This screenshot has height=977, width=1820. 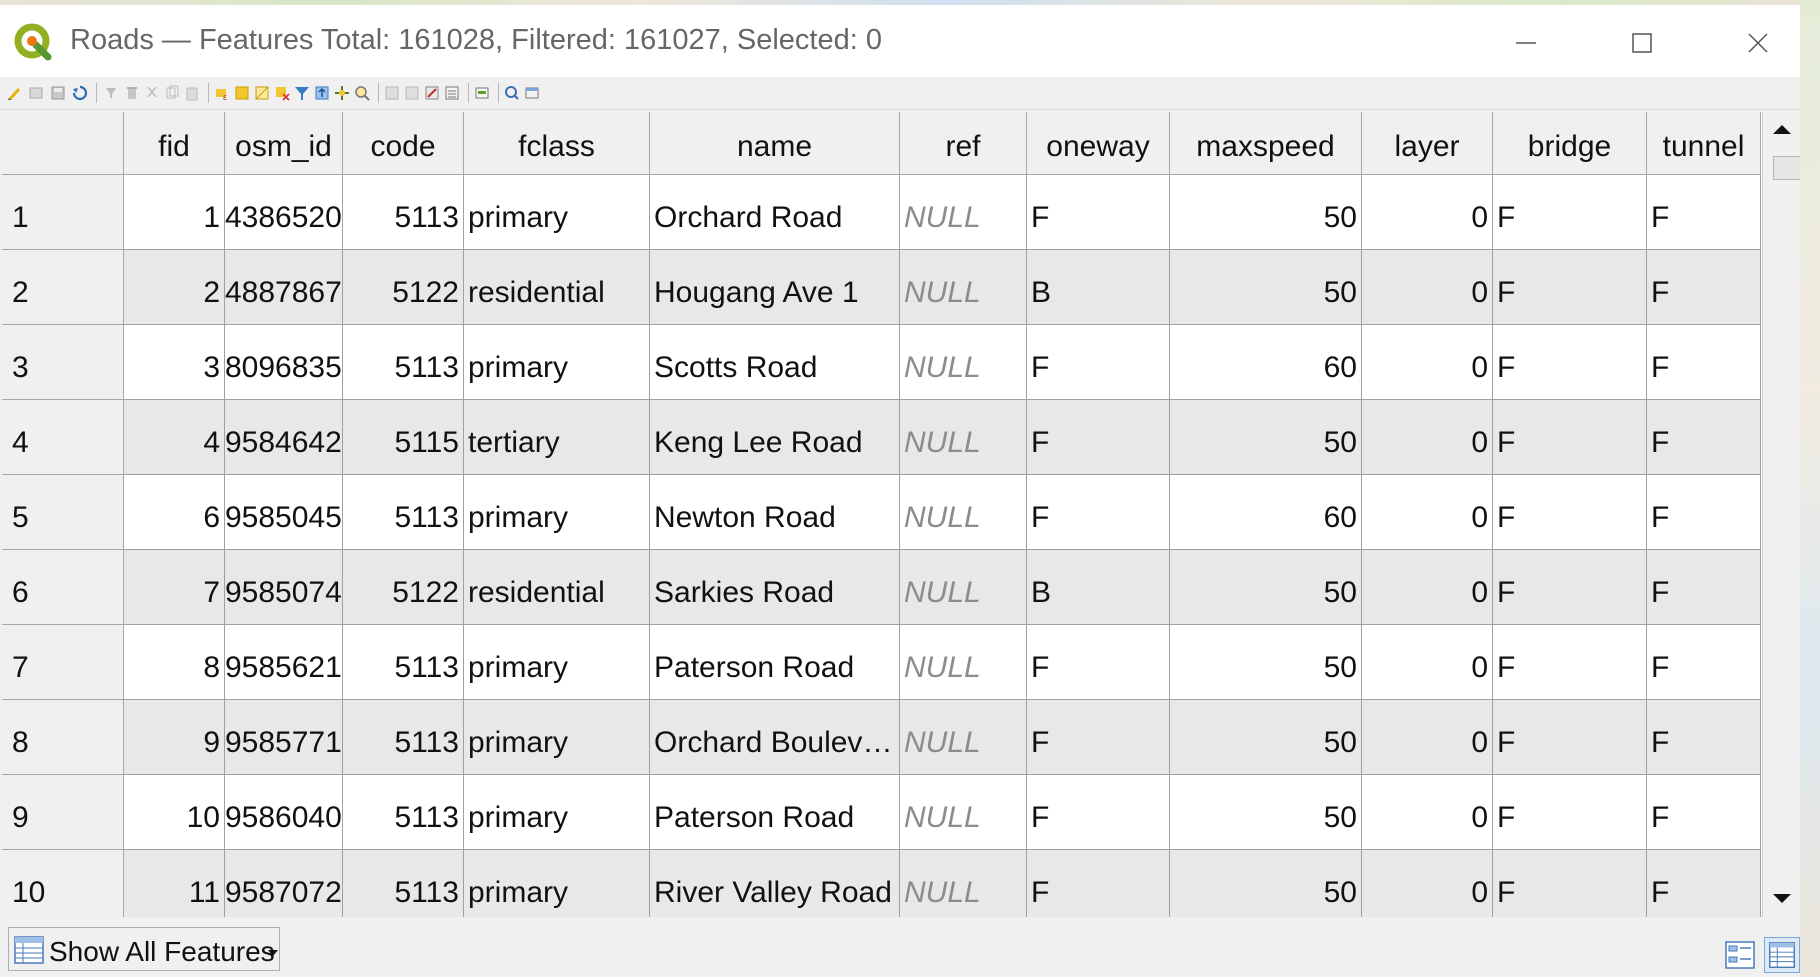 What do you see at coordinates (63, 212) in the screenshot?
I see `row-header: 1` at bounding box center [63, 212].